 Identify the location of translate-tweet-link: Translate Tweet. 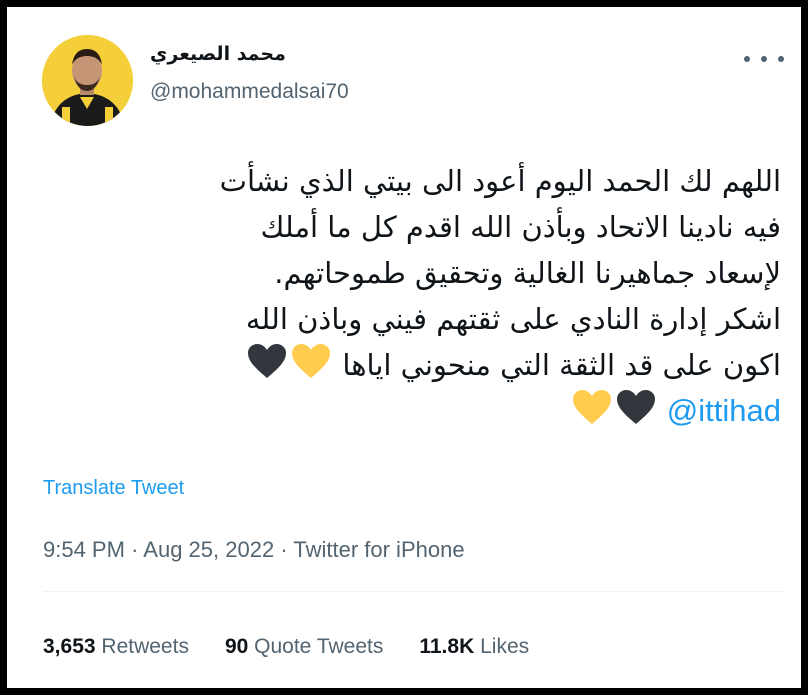
(113, 488).